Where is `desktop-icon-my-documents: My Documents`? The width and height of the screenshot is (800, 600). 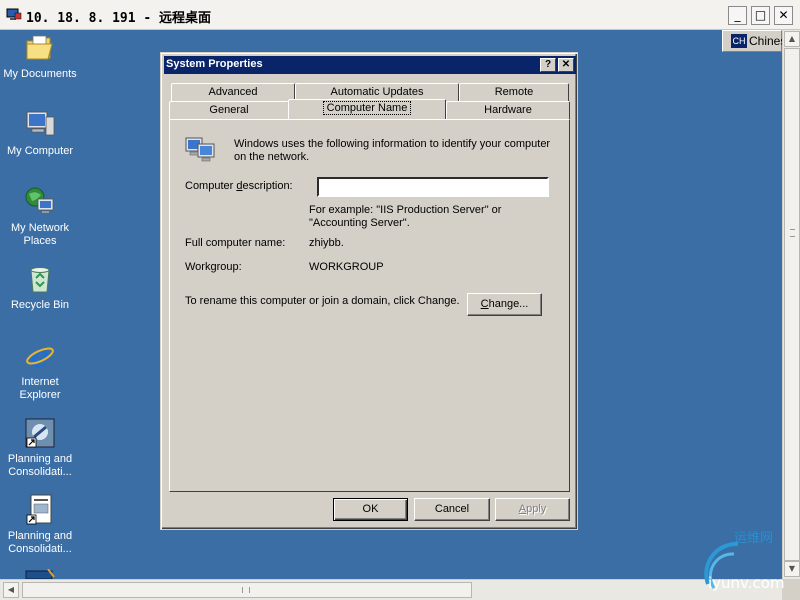 desktop-icon-my-documents: My Documents is located at coordinates (40, 56).